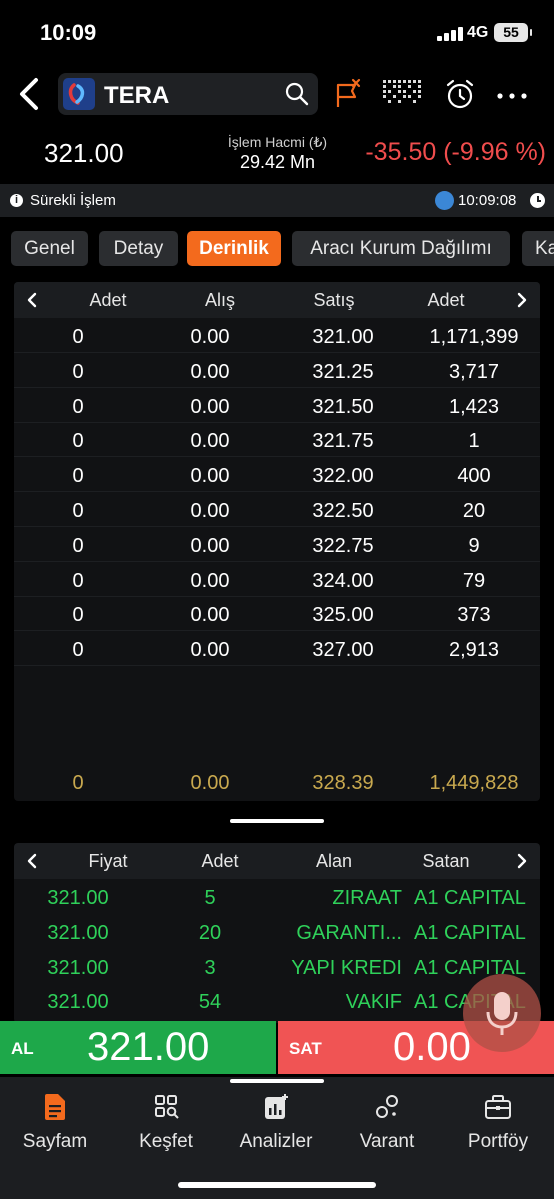  I want to click on nav-analizler: Analizler, so click(276, 1128).